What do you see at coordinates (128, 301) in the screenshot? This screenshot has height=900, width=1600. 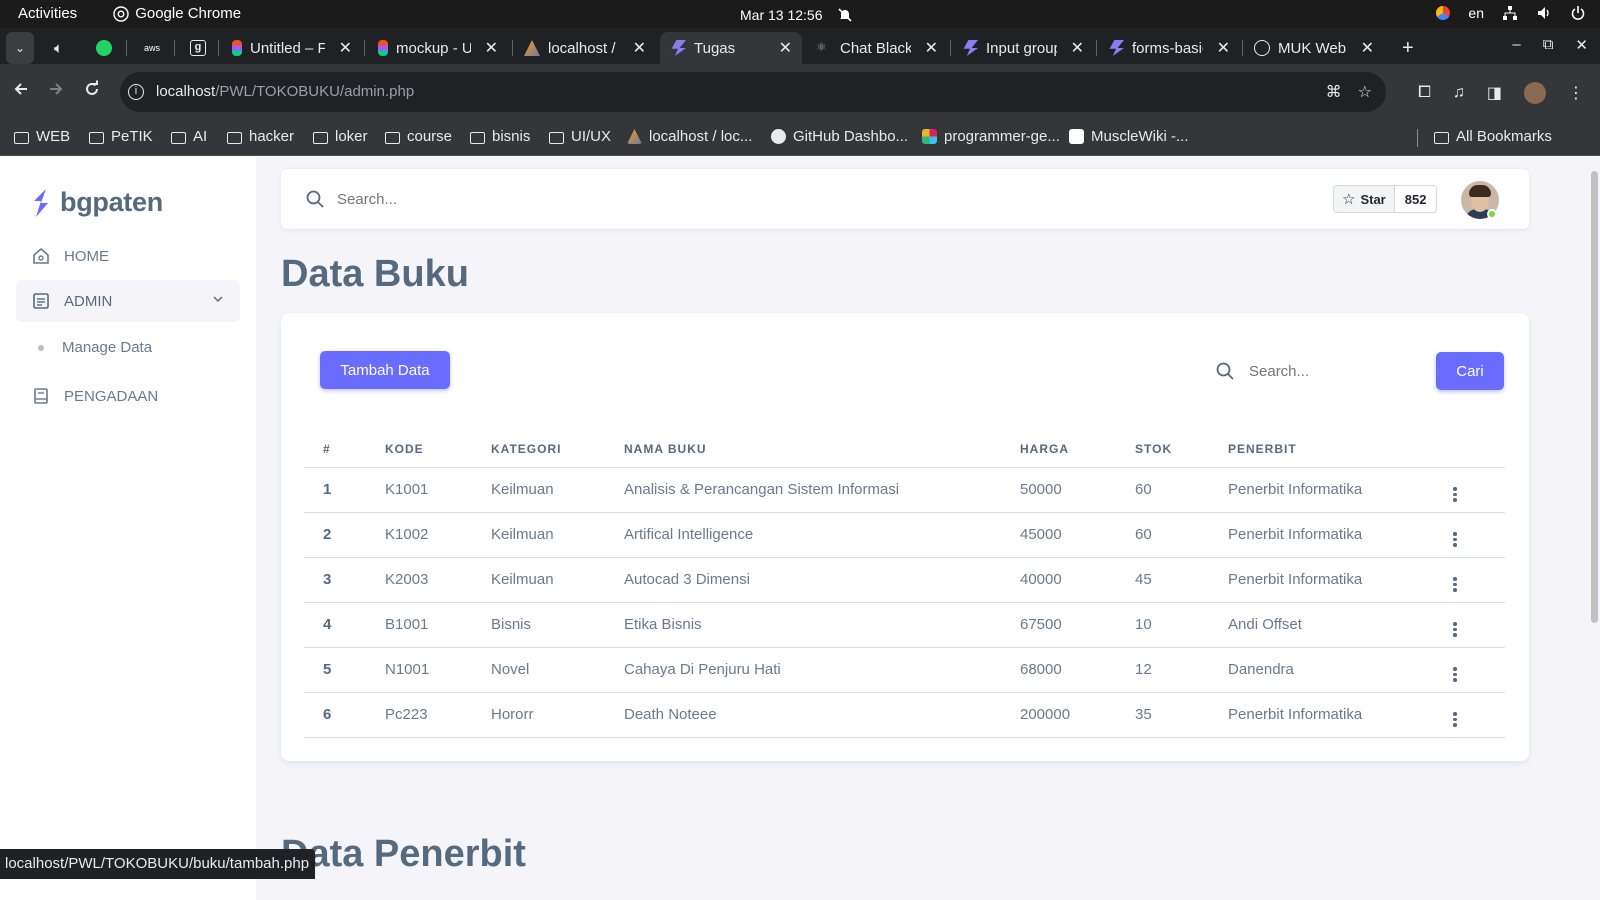 I see `sidebar-item-admin: ADMIN` at bounding box center [128, 301].